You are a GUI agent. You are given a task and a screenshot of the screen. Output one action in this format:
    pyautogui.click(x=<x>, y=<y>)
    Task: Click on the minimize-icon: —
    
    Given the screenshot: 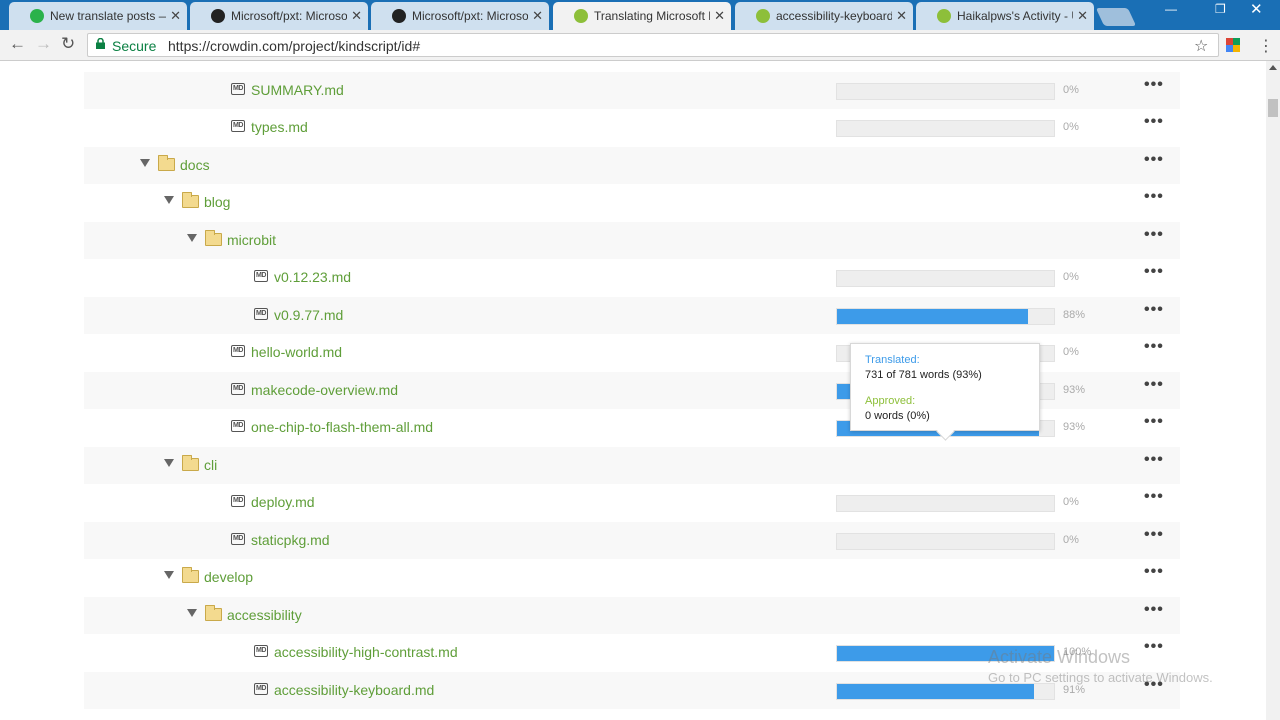 What is the action you would take?
    pyautogui.click(x=1171, y=9)
    